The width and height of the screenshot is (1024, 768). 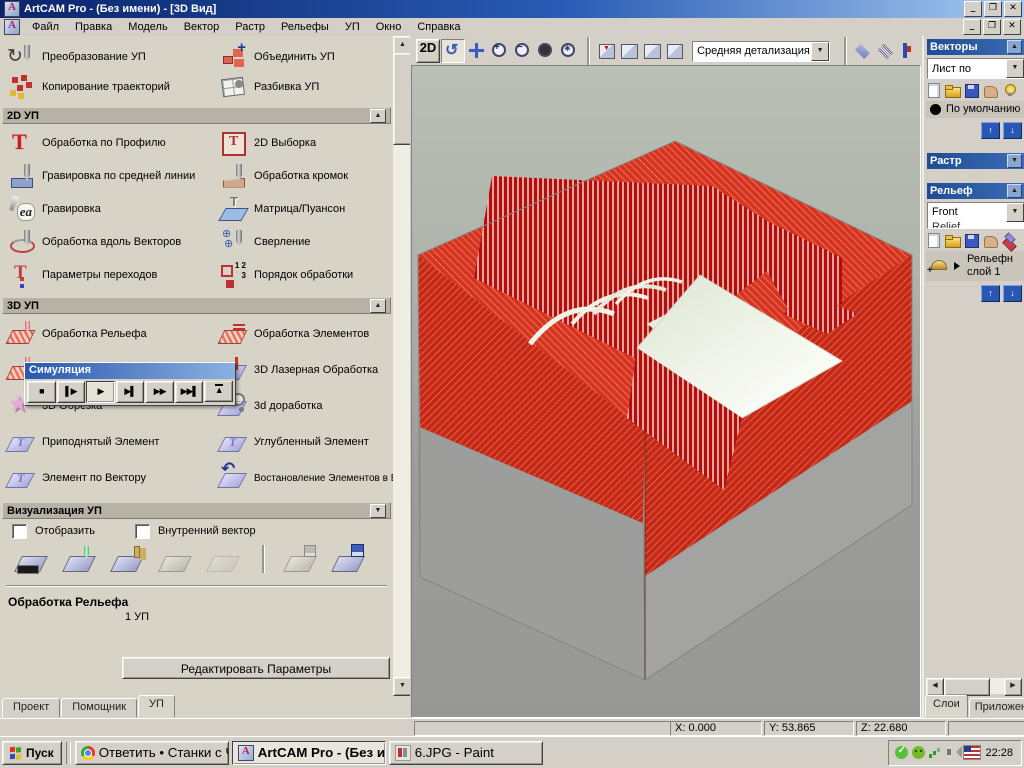 I want to click on save-relief-icon, so click(x=971, y=240).